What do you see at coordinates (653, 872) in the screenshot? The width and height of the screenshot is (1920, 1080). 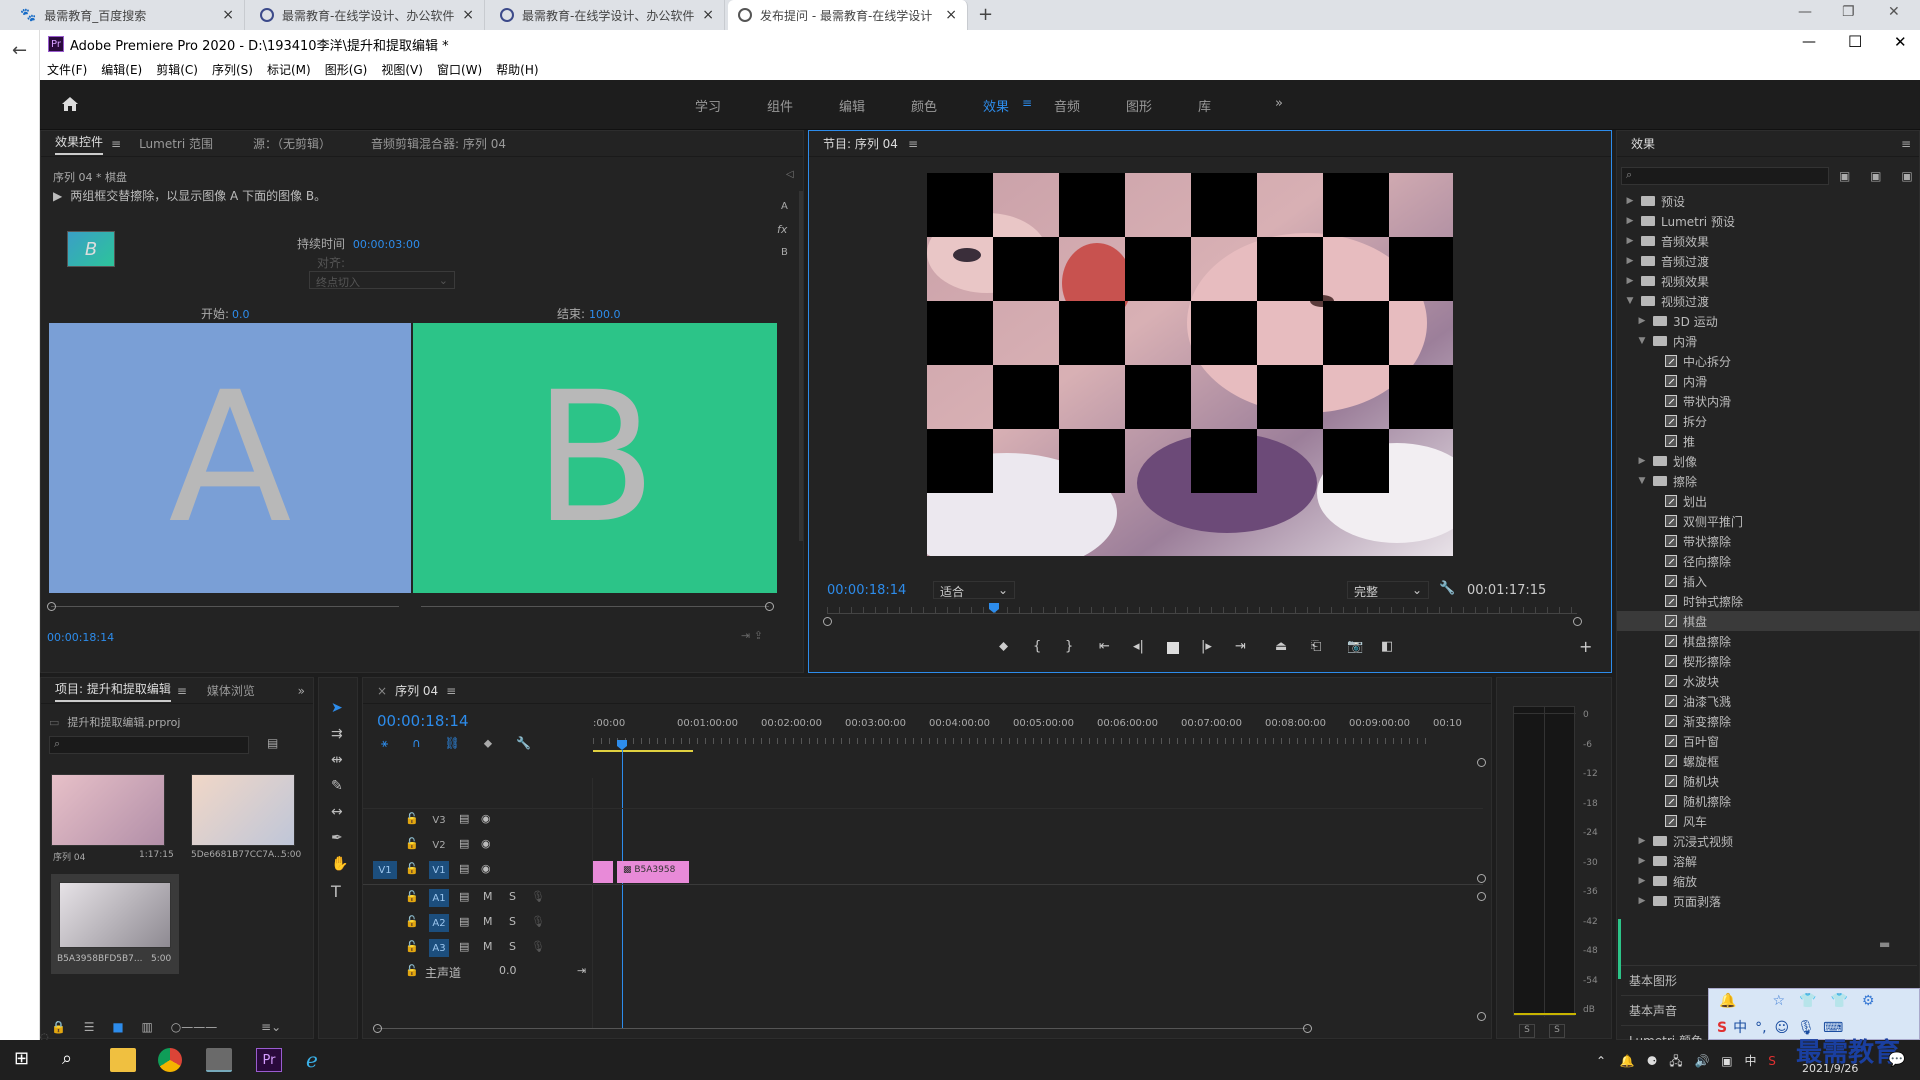 I see `timeline-clip: ▩ B5A3958` at bounding box center [653, 872].